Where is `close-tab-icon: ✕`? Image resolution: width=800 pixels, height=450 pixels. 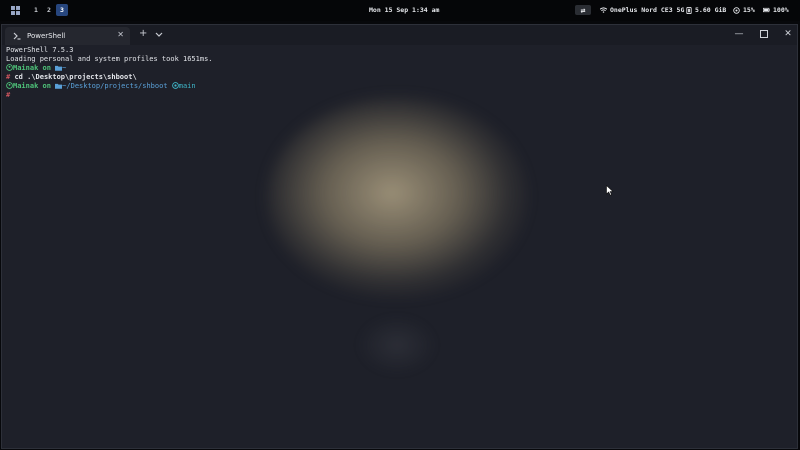
close-tab-icon: ✕ is located at coordinates (120, 34).